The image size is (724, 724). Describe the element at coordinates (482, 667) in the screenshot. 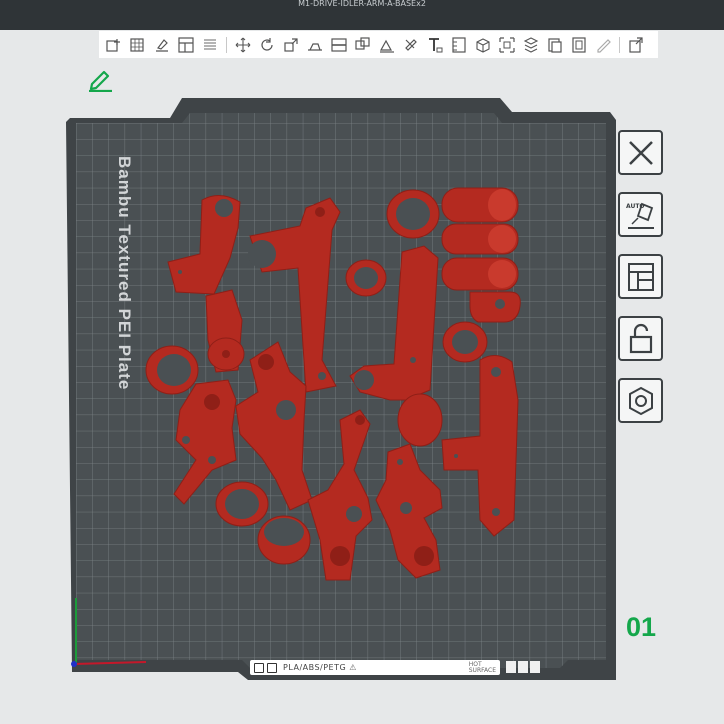

I see `hot-surface-label: HOT SURFACE` at that location.